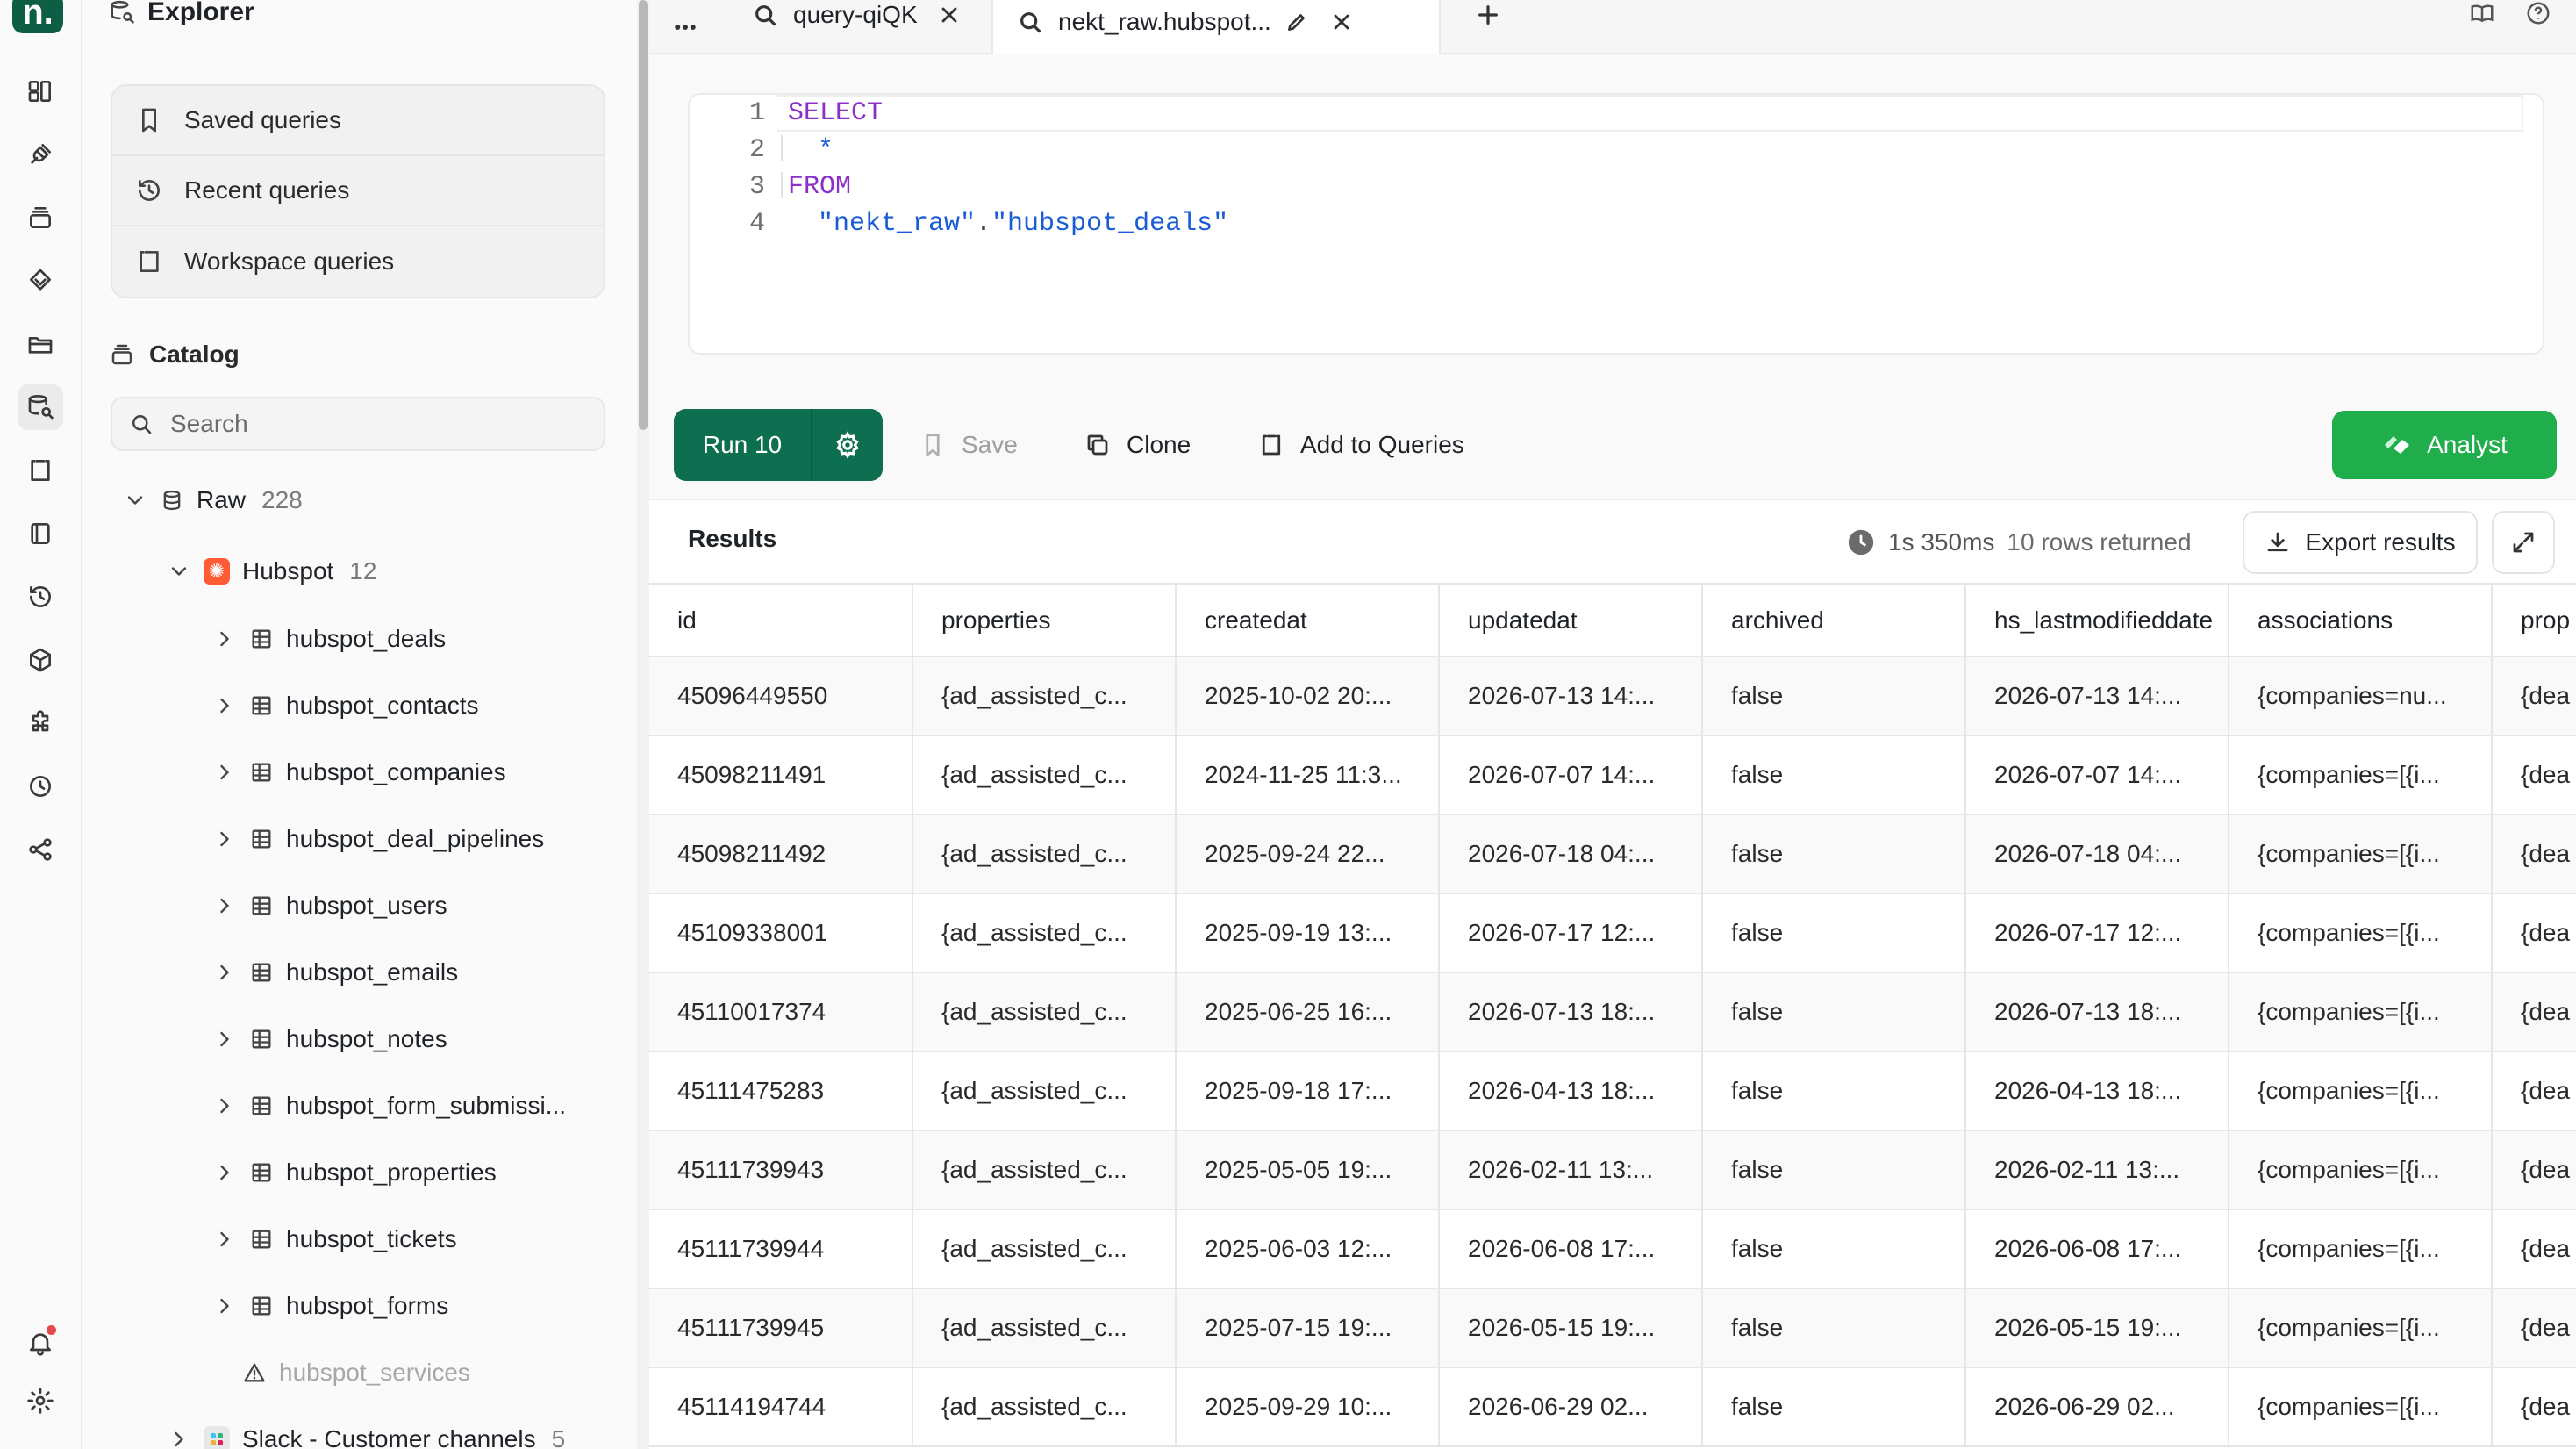 The height and width of the screenshot is (1449, 2576). Describe the element at coordinates (2538, 13) in the screenshot. I see `help-button` at that location.